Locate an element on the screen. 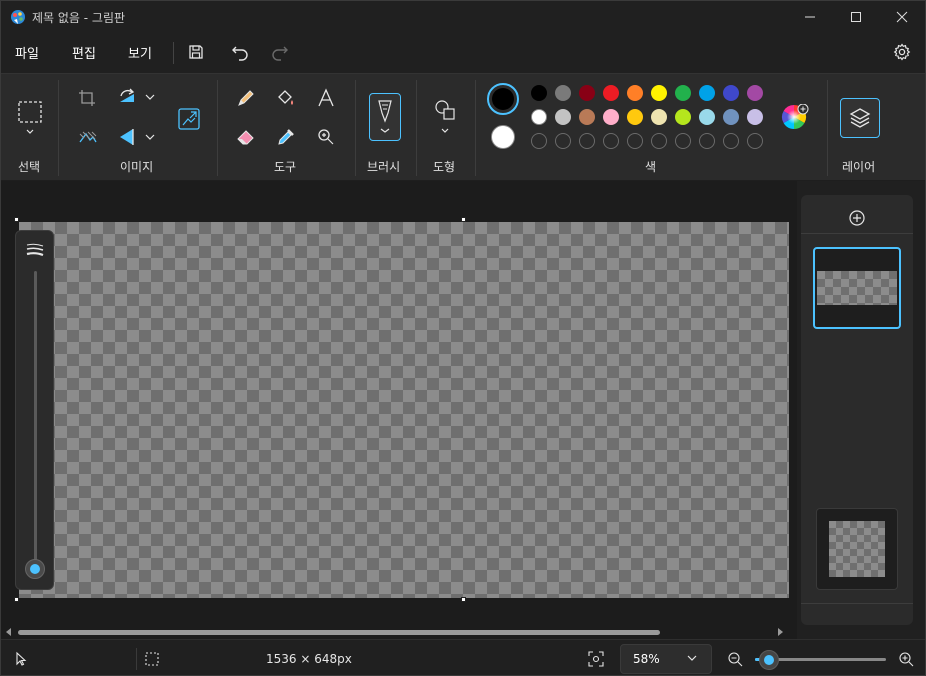  maximize-button is located at coordinates (856, 17).